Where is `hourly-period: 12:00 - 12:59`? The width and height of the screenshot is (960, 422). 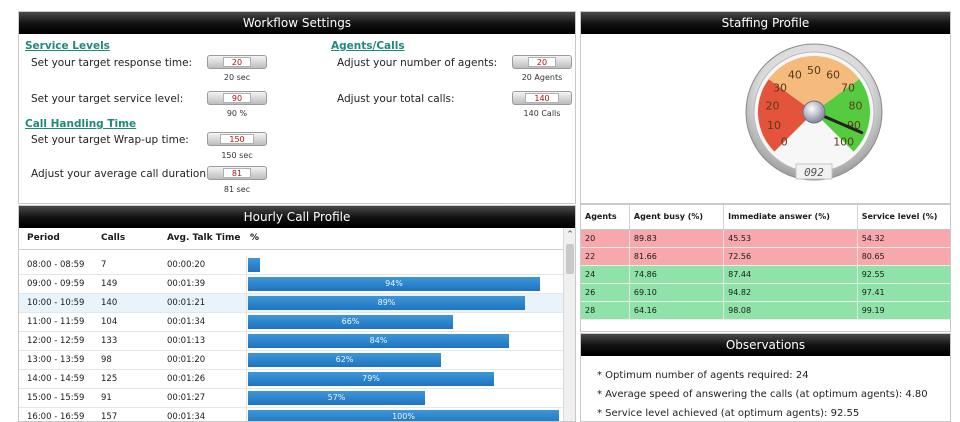 hourly-period: 12:00 - 12:59 is located at coordinates (56, 341).